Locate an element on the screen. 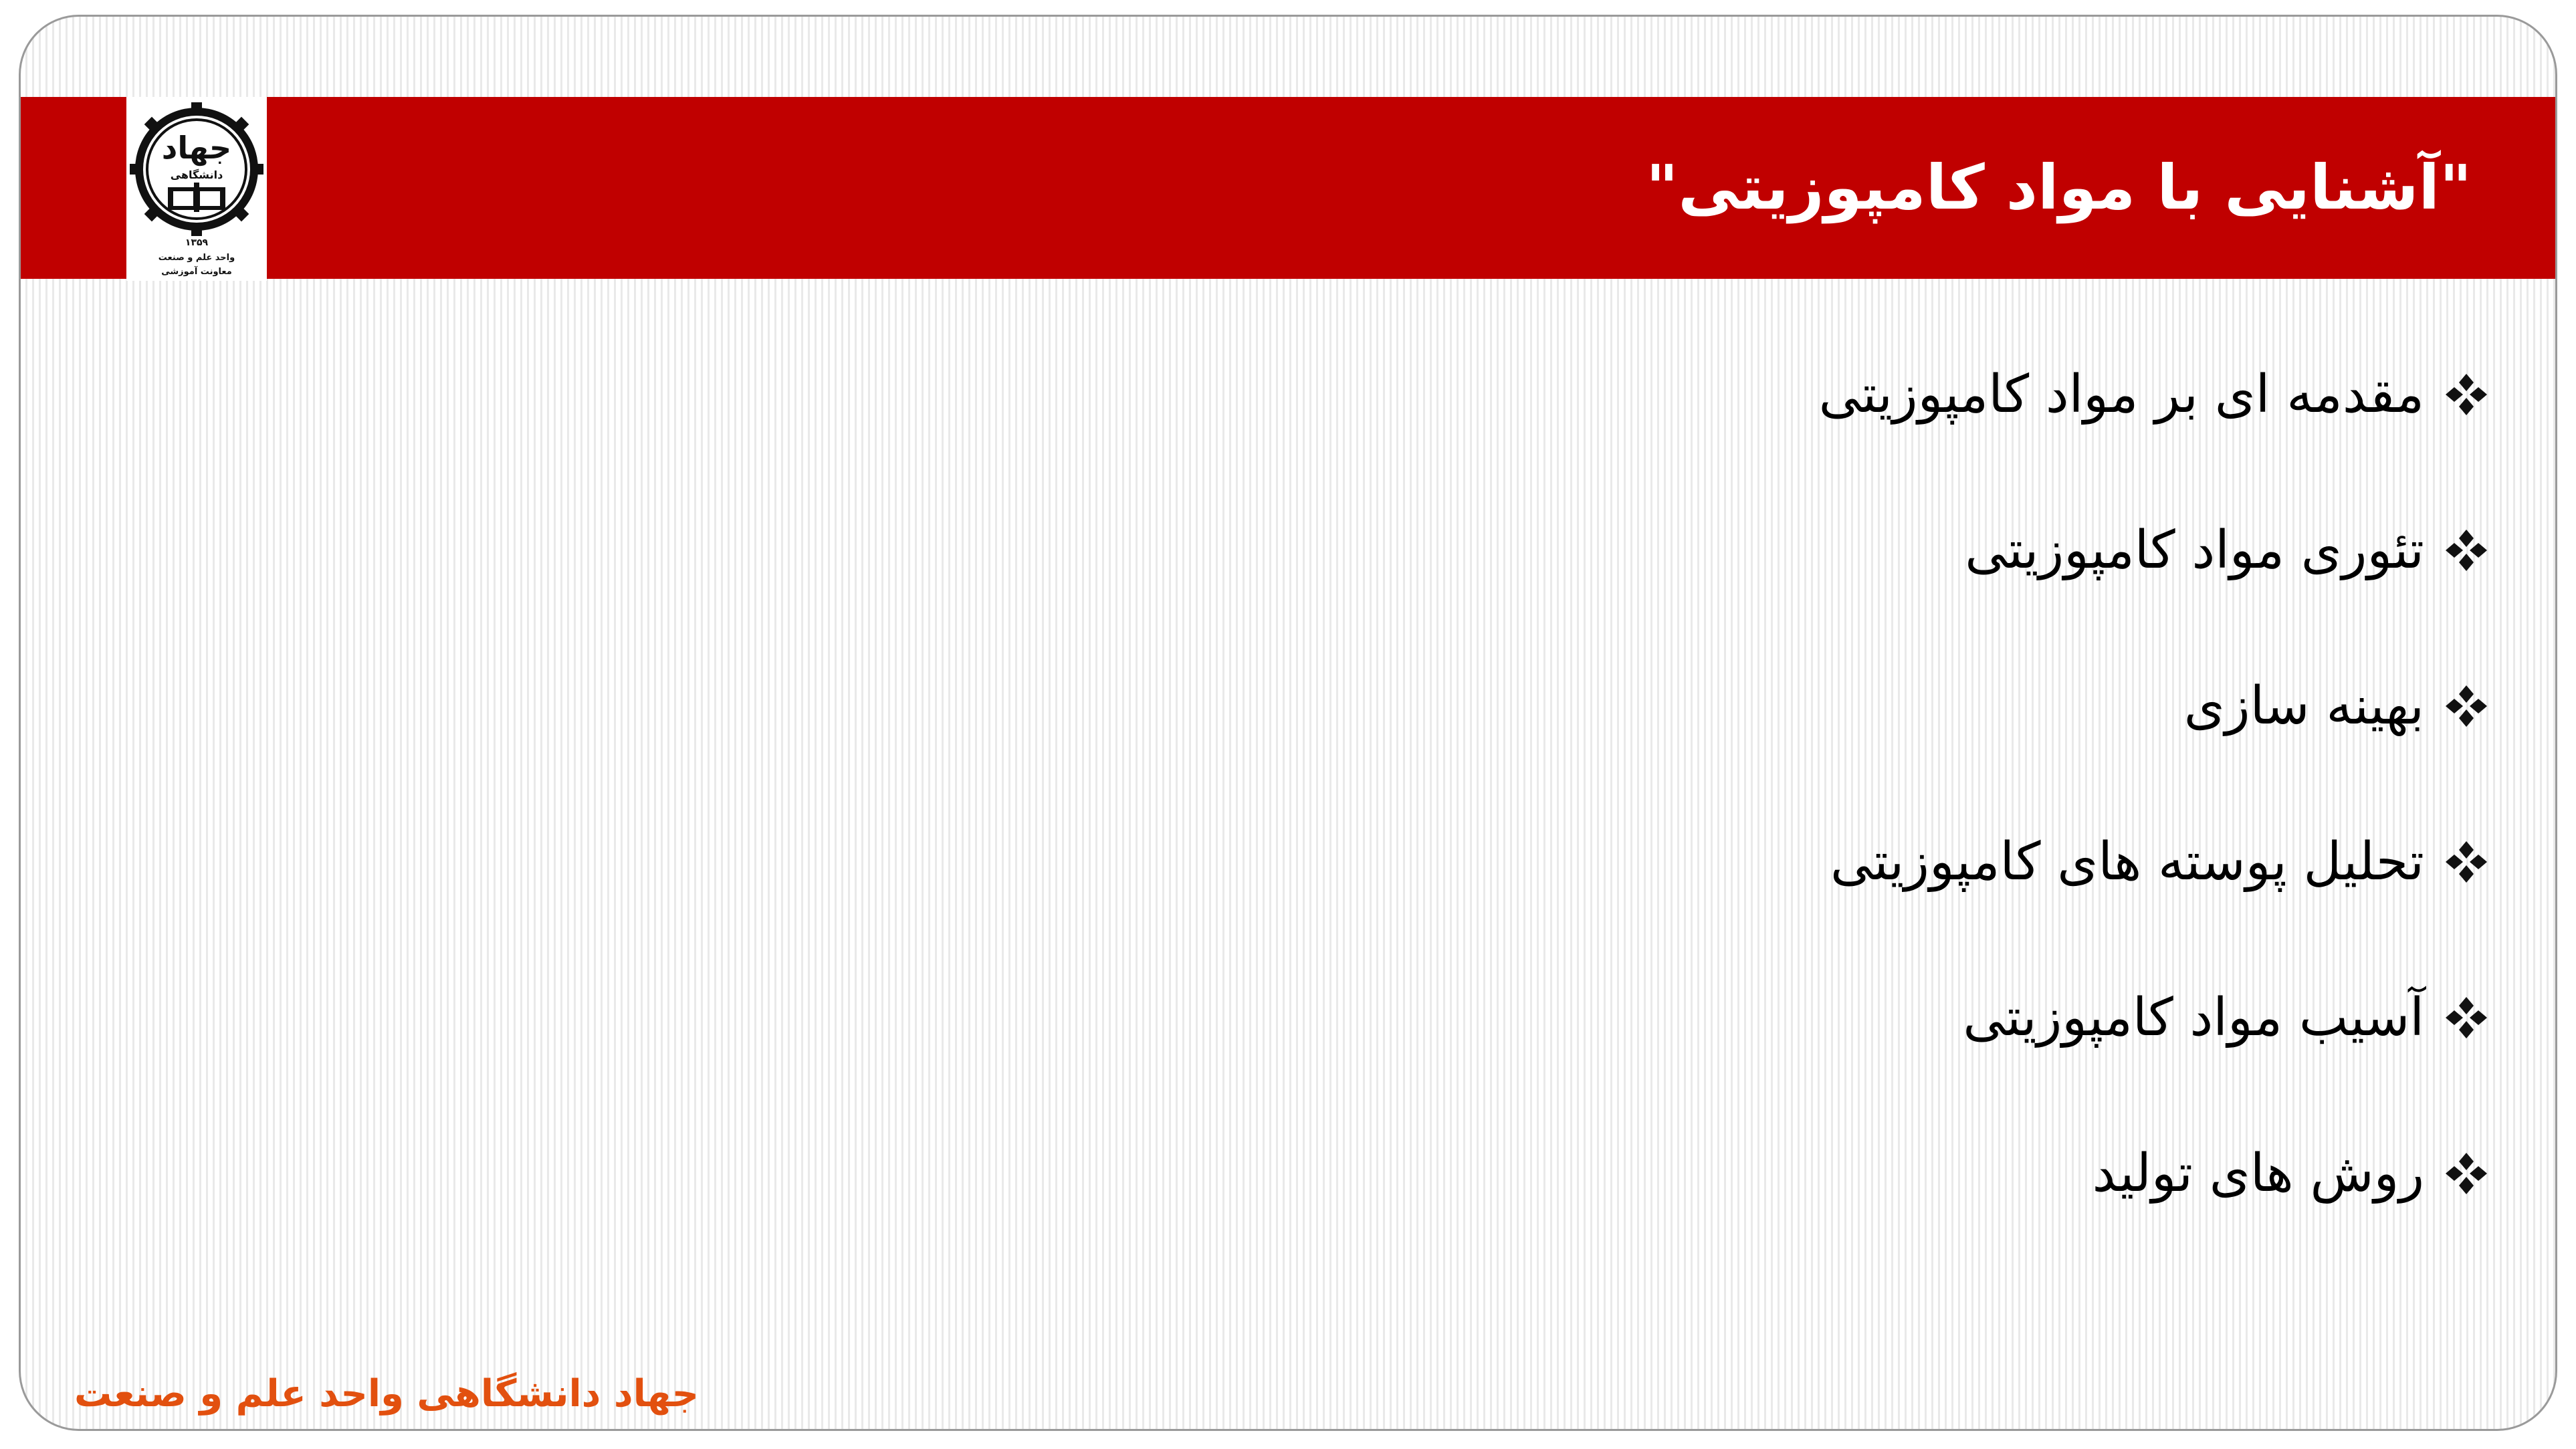 This screenshot has height=1449, width=2576. list-item-label: تحلیل پوسته های کامپوزیتی is located at coordinates (2127, 862).